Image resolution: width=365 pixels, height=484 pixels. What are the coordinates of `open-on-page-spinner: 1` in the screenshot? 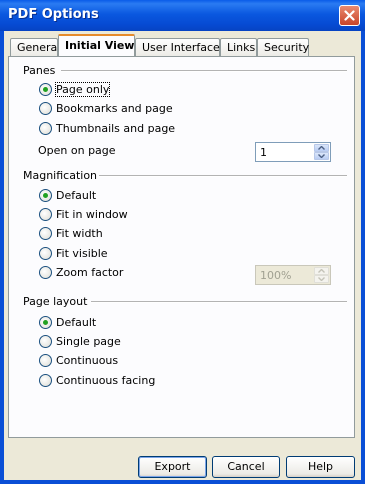 It's located at (293, 152).